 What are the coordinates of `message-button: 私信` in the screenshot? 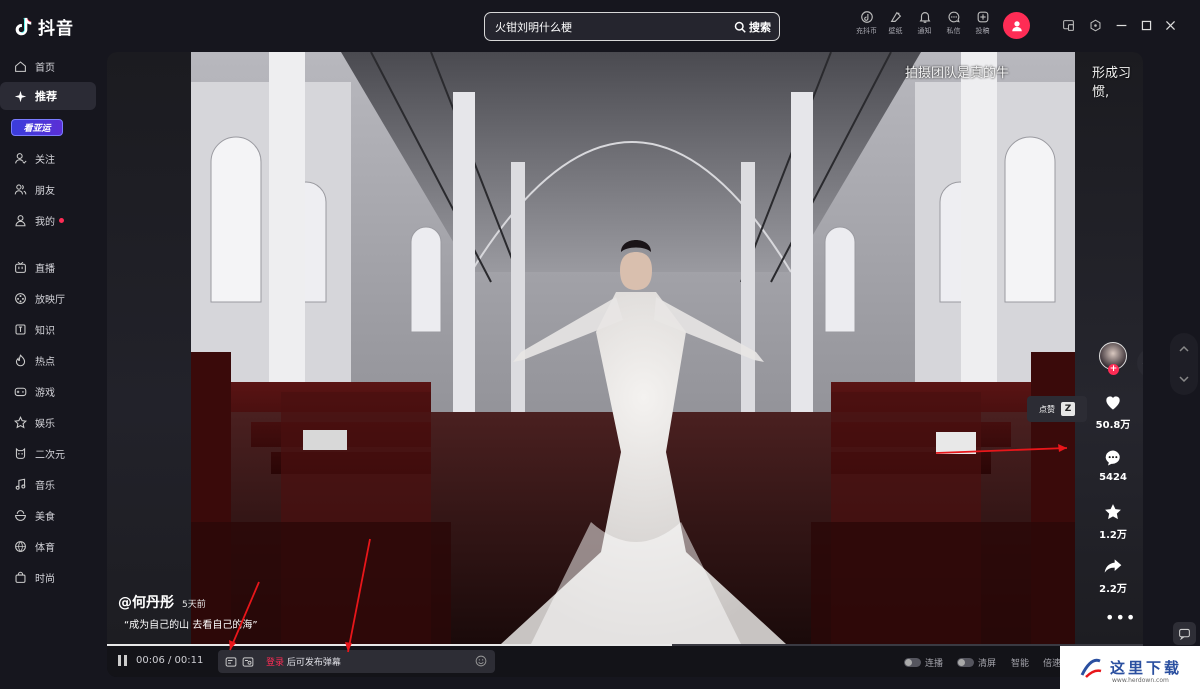 It's located at (953, 23).